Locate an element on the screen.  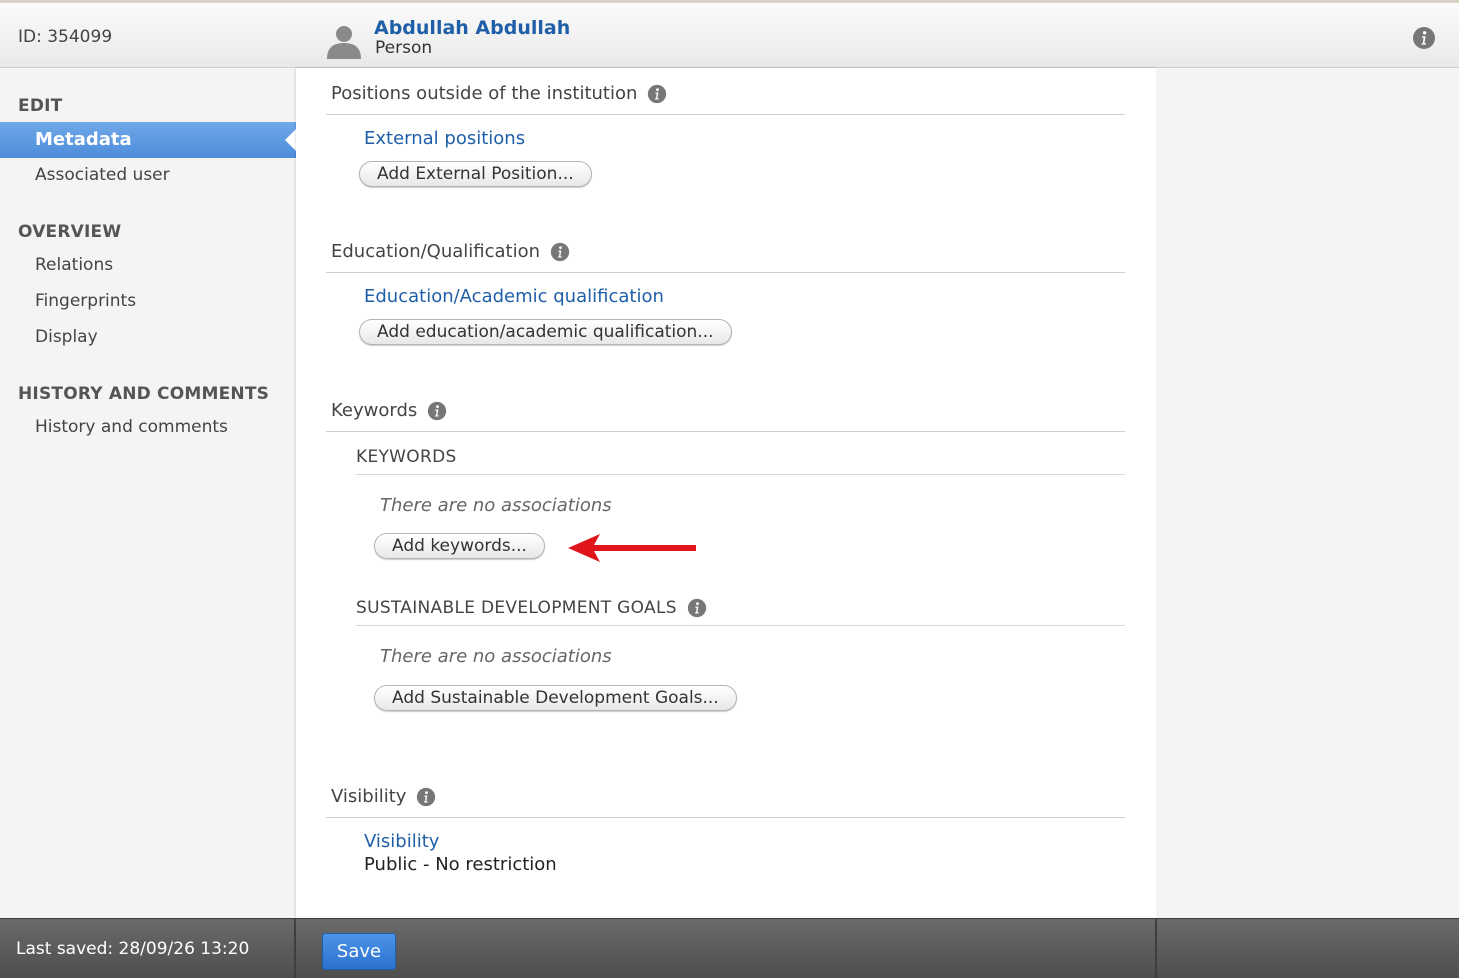
save-button: Save is located at coordinates (359, 951).